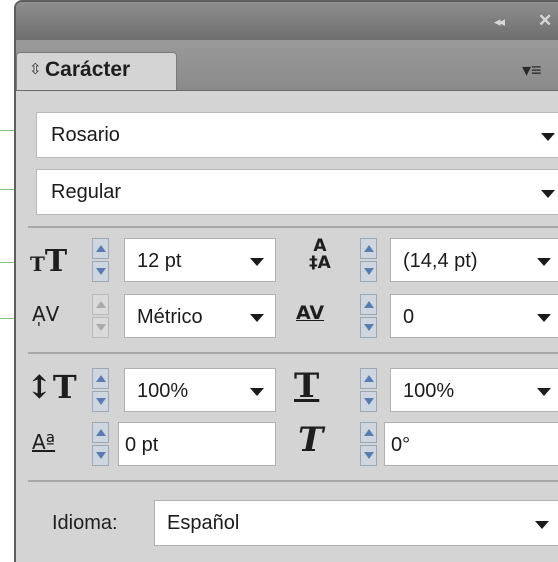 This screenshot has height=562, width=558. Describe the element at coordinates (356, 523) in the screenshot. I see `language-dropdown: Español` at that location.